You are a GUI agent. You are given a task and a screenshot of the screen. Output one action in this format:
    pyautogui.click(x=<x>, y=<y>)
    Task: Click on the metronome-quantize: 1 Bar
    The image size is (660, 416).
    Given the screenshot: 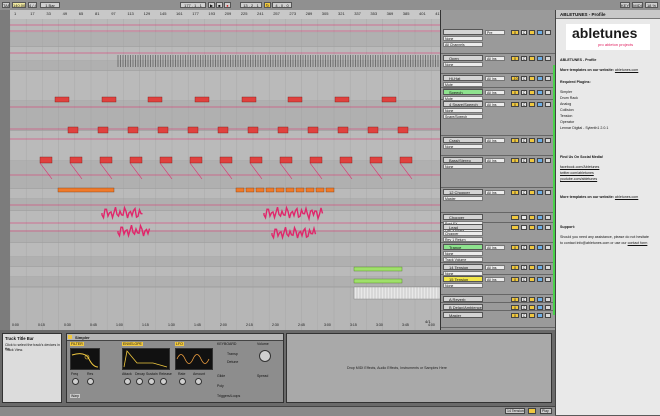 What is the action you would take?
    pyautogui.click(x=50, y=5)
    